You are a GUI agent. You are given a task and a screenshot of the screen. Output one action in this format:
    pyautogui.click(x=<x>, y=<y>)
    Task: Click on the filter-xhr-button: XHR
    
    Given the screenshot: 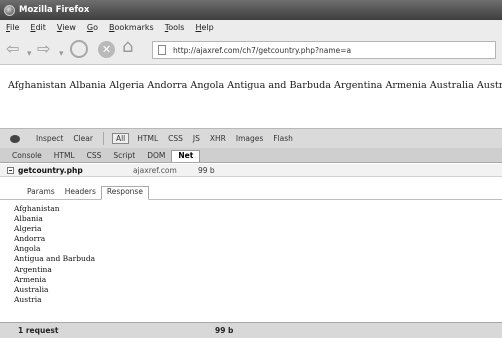 What is the action you would take?
    pyautogui.click(x=218, y=138)
    